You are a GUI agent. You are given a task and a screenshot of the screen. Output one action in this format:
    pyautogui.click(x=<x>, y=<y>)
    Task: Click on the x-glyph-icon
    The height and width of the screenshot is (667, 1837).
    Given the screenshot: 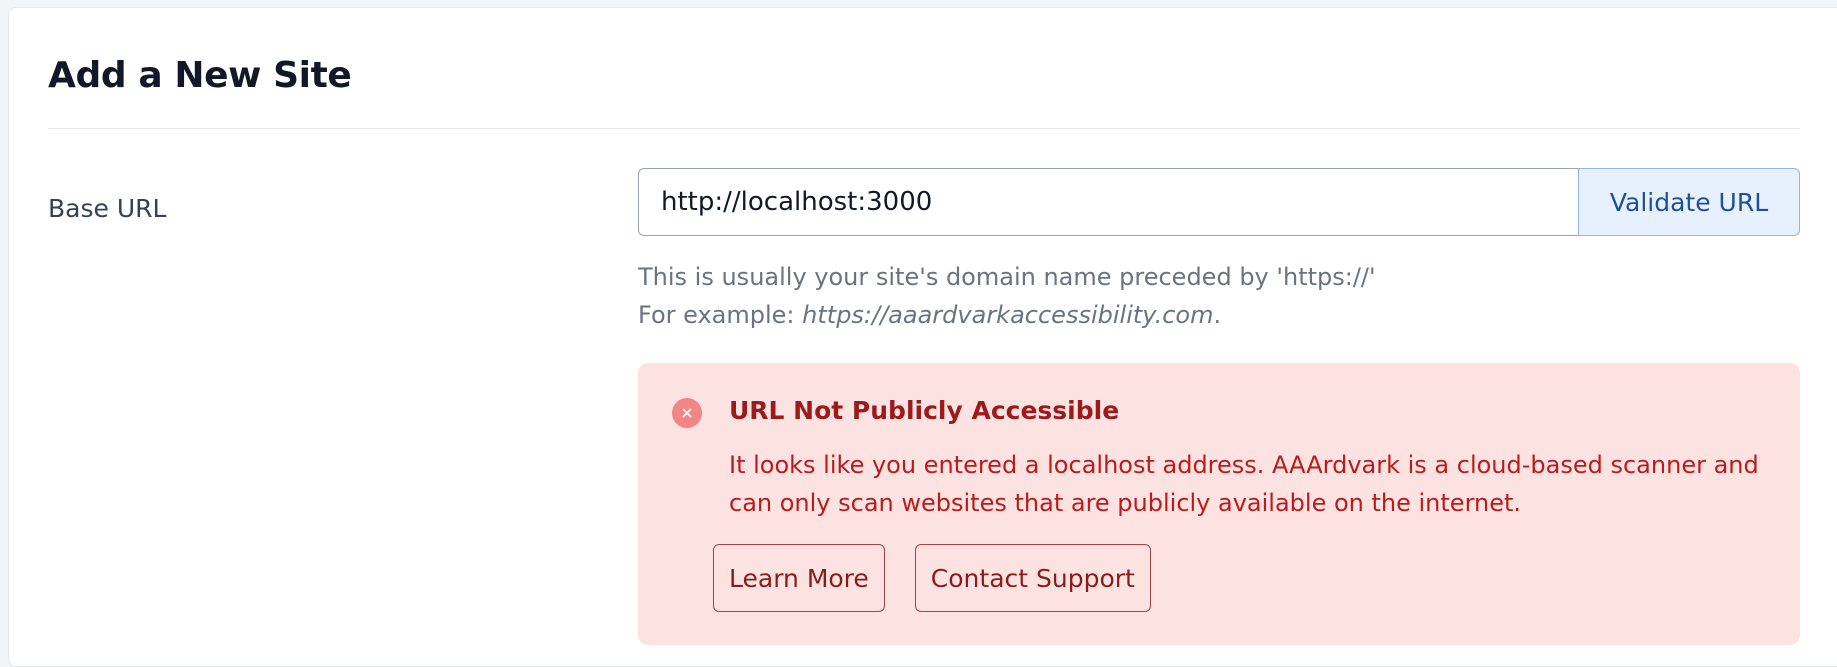 What is the action you would take?
    pyautogui.click(x=687, y=413)
    